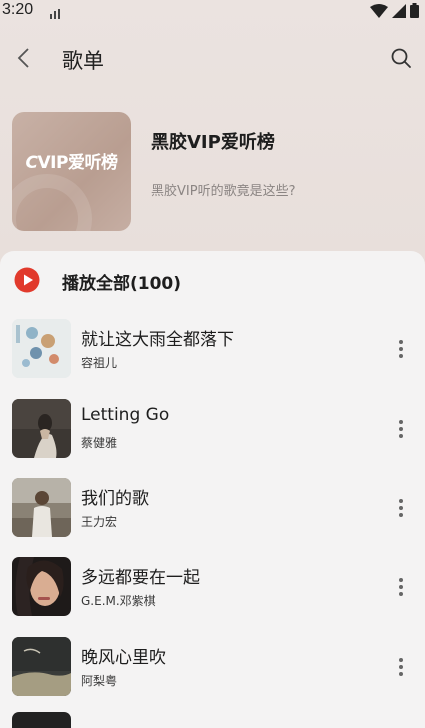 This screenshot has width=425, height=728. What do you see at coordinates (123, 658) in the screenshot?
I see `song-title: 晚风心里吹` at bounding box center [123, 658].